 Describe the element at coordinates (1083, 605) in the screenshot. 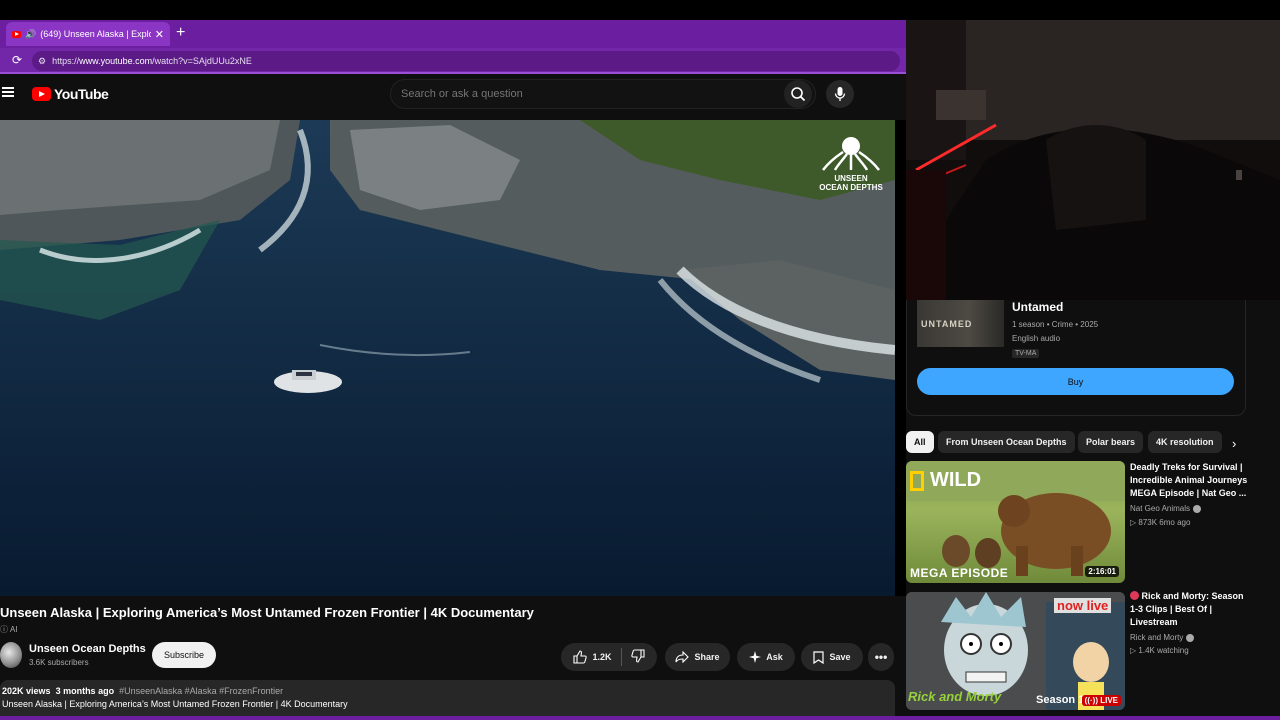

I see `now-live-banner: now live` at that location.